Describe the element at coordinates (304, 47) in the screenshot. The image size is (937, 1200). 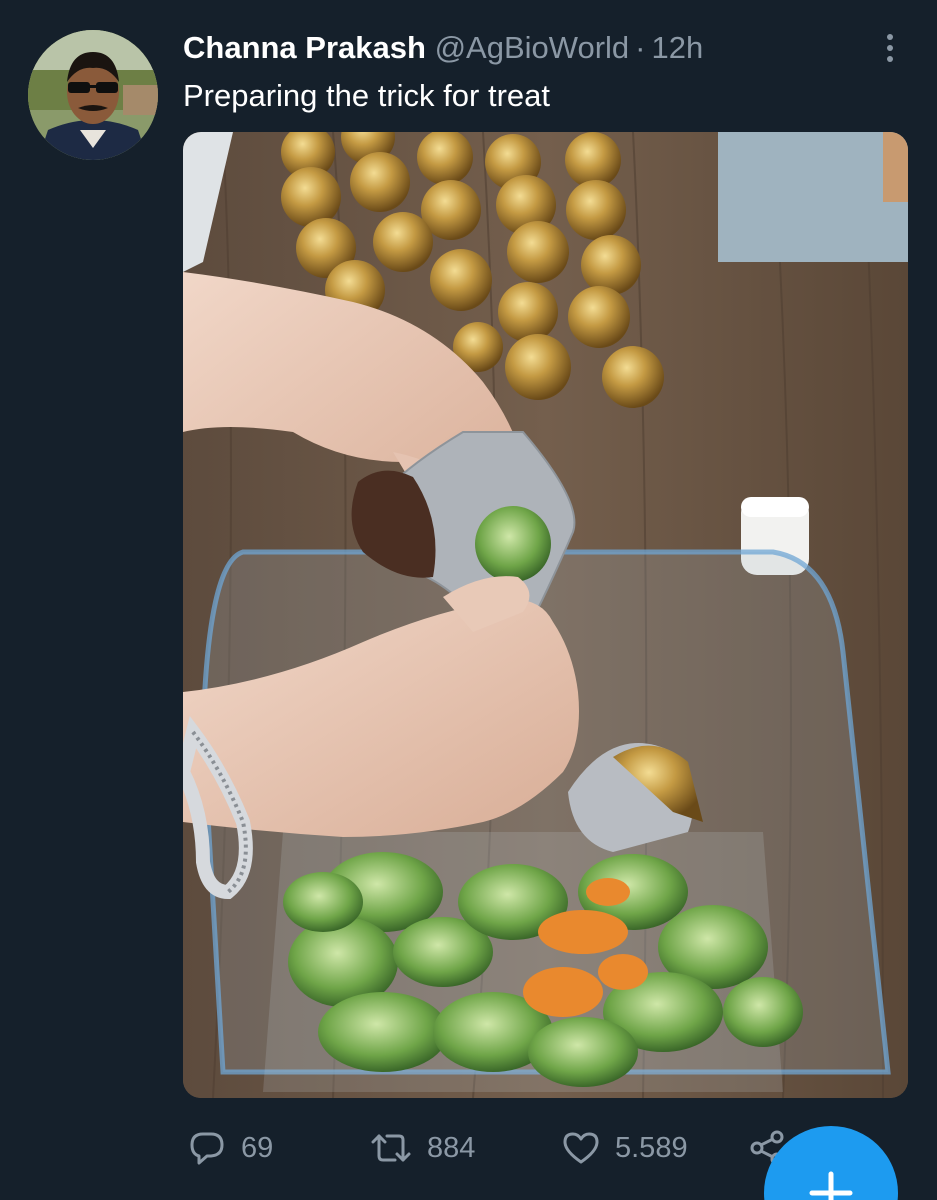
I see `display-name: Channa Prakash` at that location.